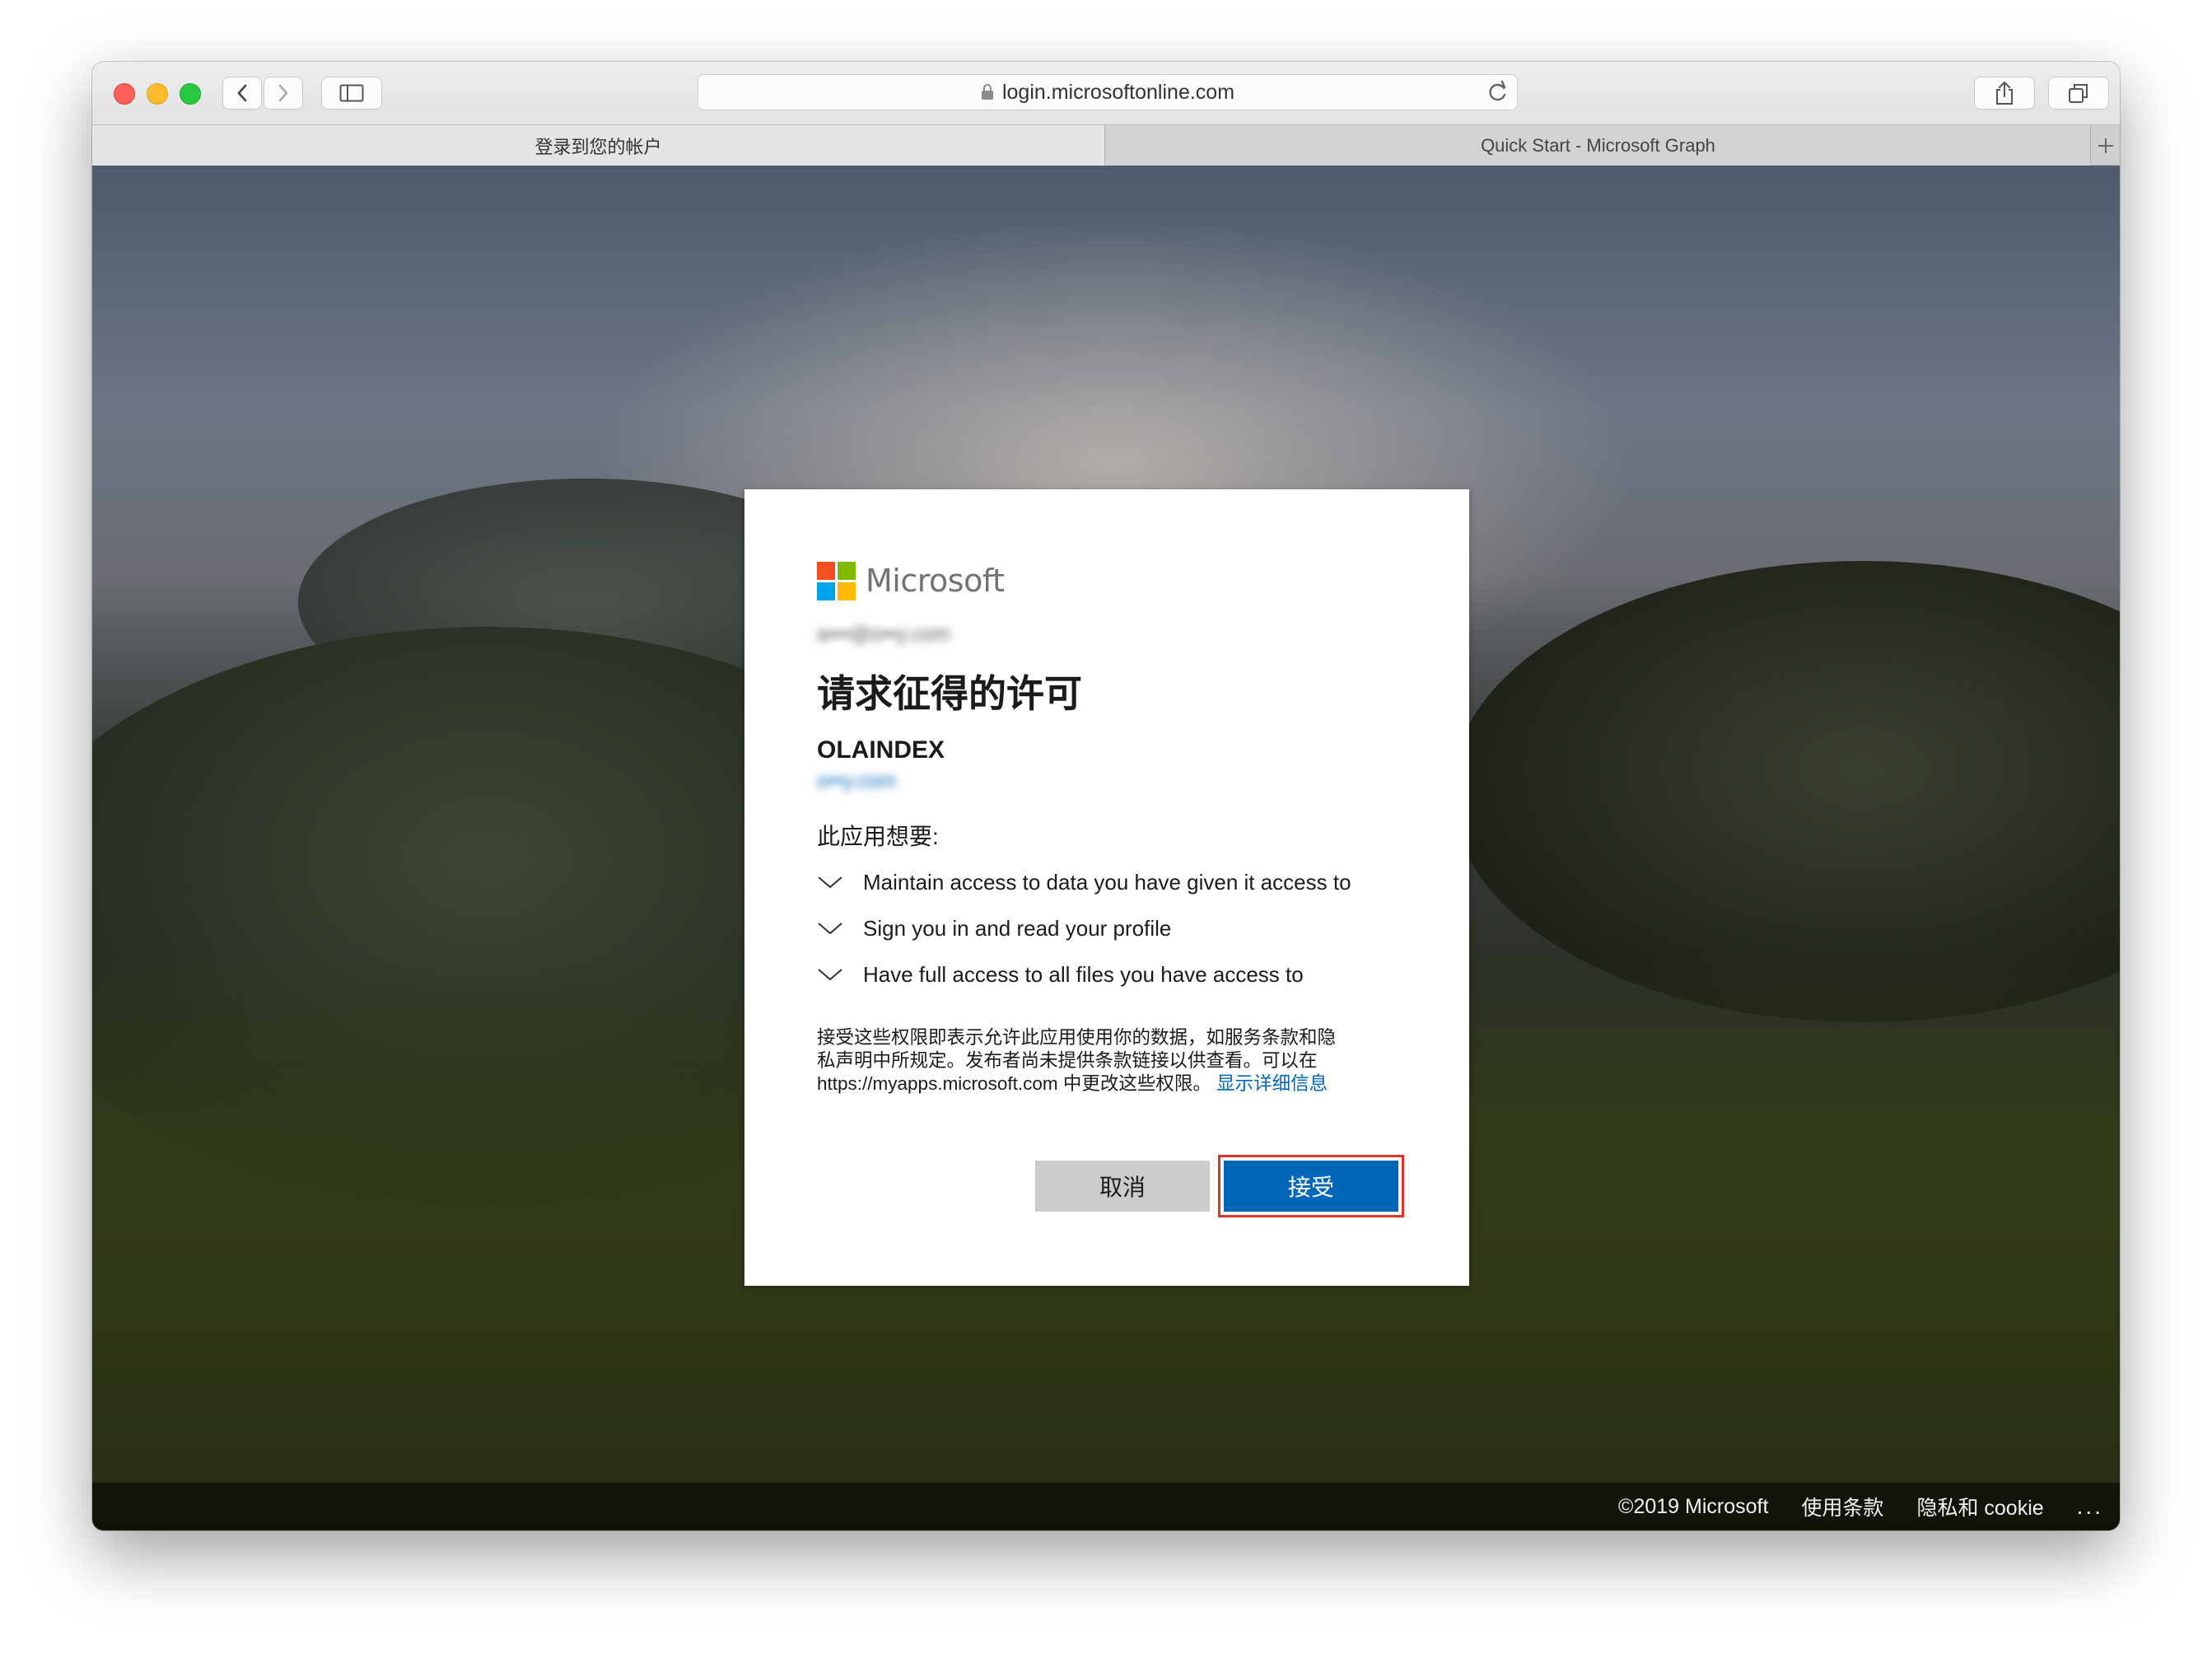 This screenshot has height=1654, width=2212. I want to click on chevron-left-icon, so click(242, 93).